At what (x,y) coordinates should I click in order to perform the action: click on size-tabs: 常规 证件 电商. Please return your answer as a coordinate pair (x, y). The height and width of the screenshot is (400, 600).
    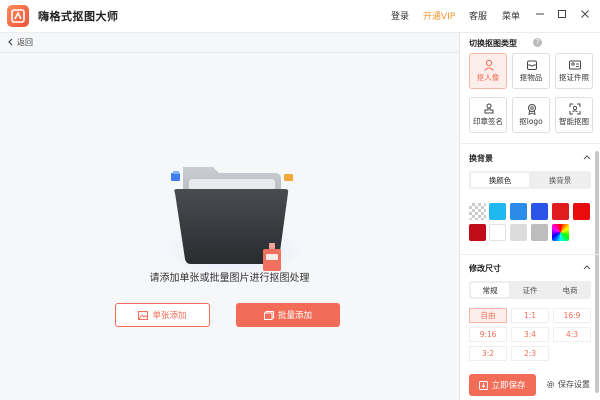
    Looking at the image, I should click on (530, 290).